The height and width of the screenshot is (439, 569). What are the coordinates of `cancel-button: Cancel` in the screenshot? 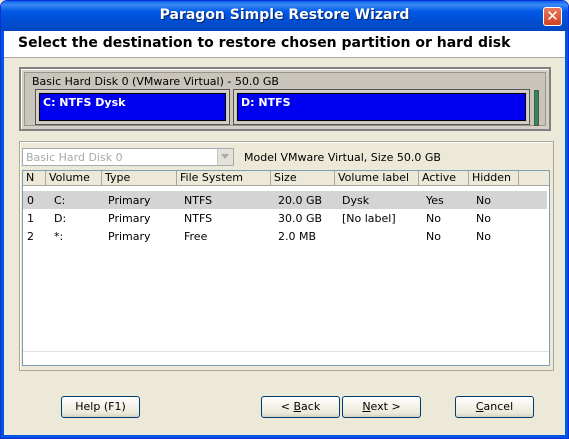 It's located at (494, 407).